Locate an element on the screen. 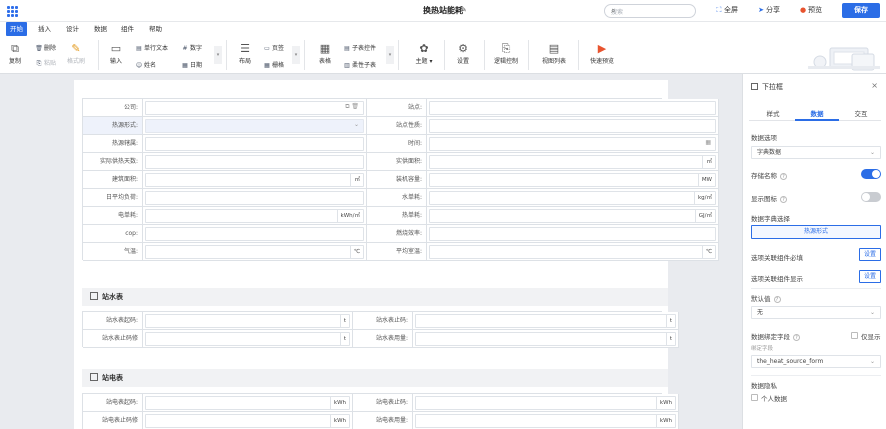 Image resolution: width=886 pixels, height=429 pixels. dict-select-button: 热源形式 is located at coordinates (816, 232).